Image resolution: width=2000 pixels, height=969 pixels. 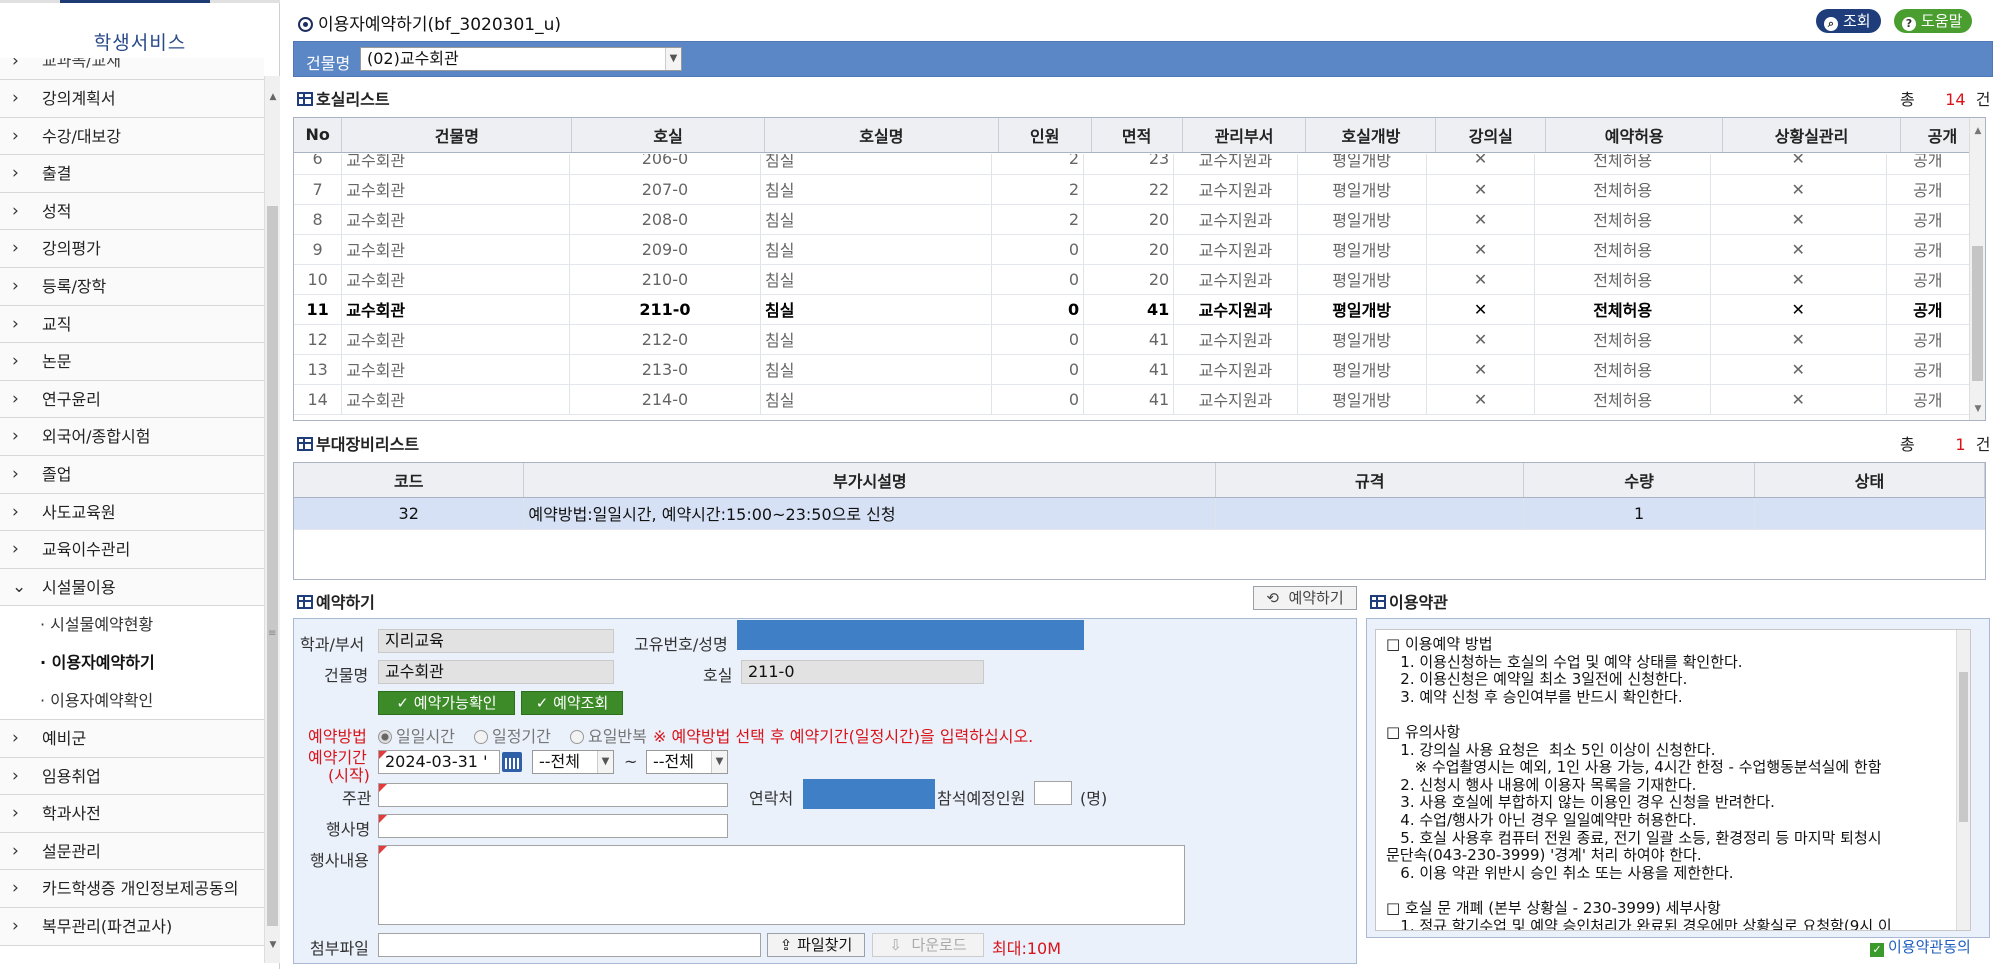 What do you see at coordinates (1132, 339) in the screenshot?
I see `table-row: 12 교수회관 212-0 침실 0 41 교수지원과 평일개방 ✕ 전체허용 ✕ 공개` at bounding box center [1132, 339].